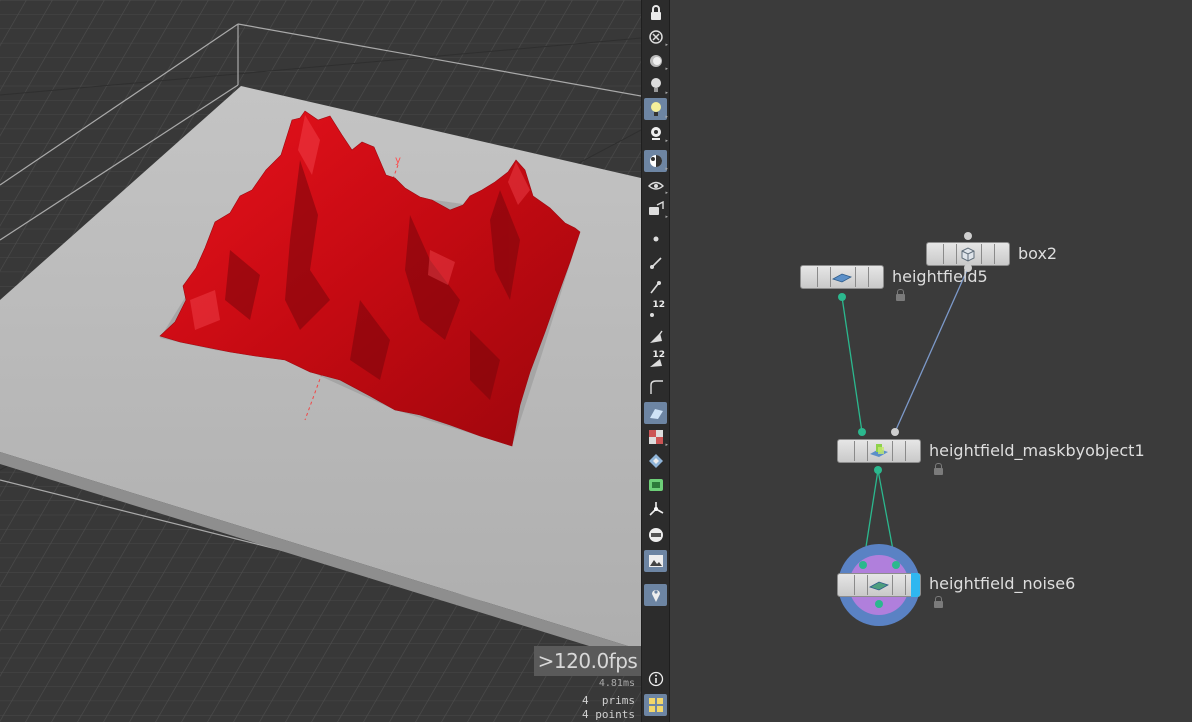  What do you see at coordinates (655, 595) in the screenshot?
I see `pin-icon` at bounding box center [655, 595].